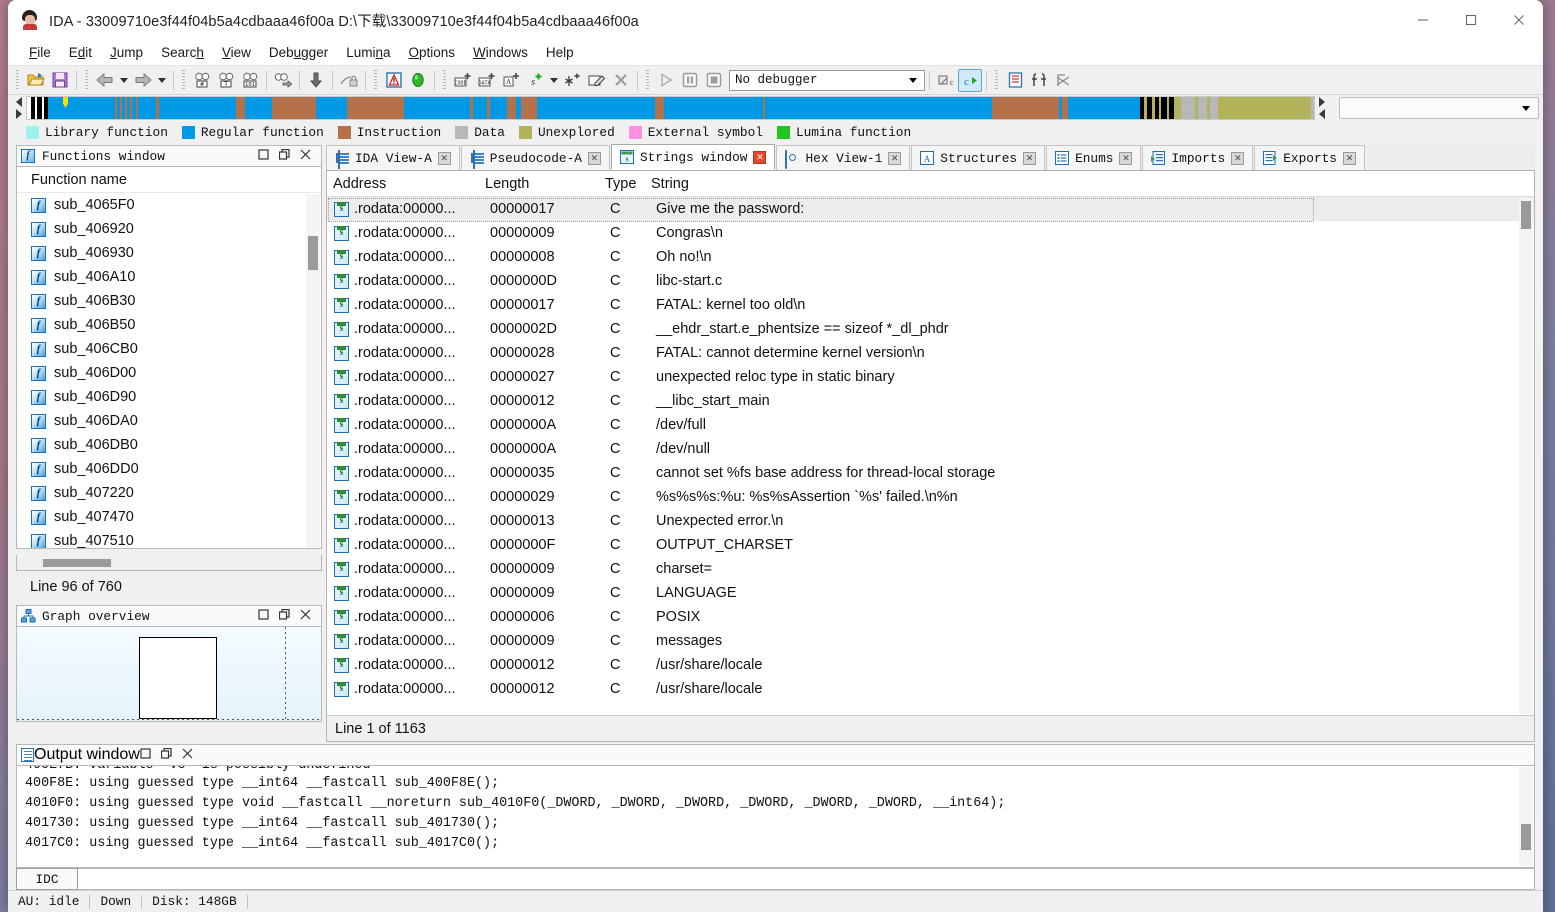 The width and height of the screenshot is (1555, 912). What do you see at coordinates (1526, 456) in the screenshot?
I see `strings-vertical-scrollbar` at bounding box center [1526, 456].